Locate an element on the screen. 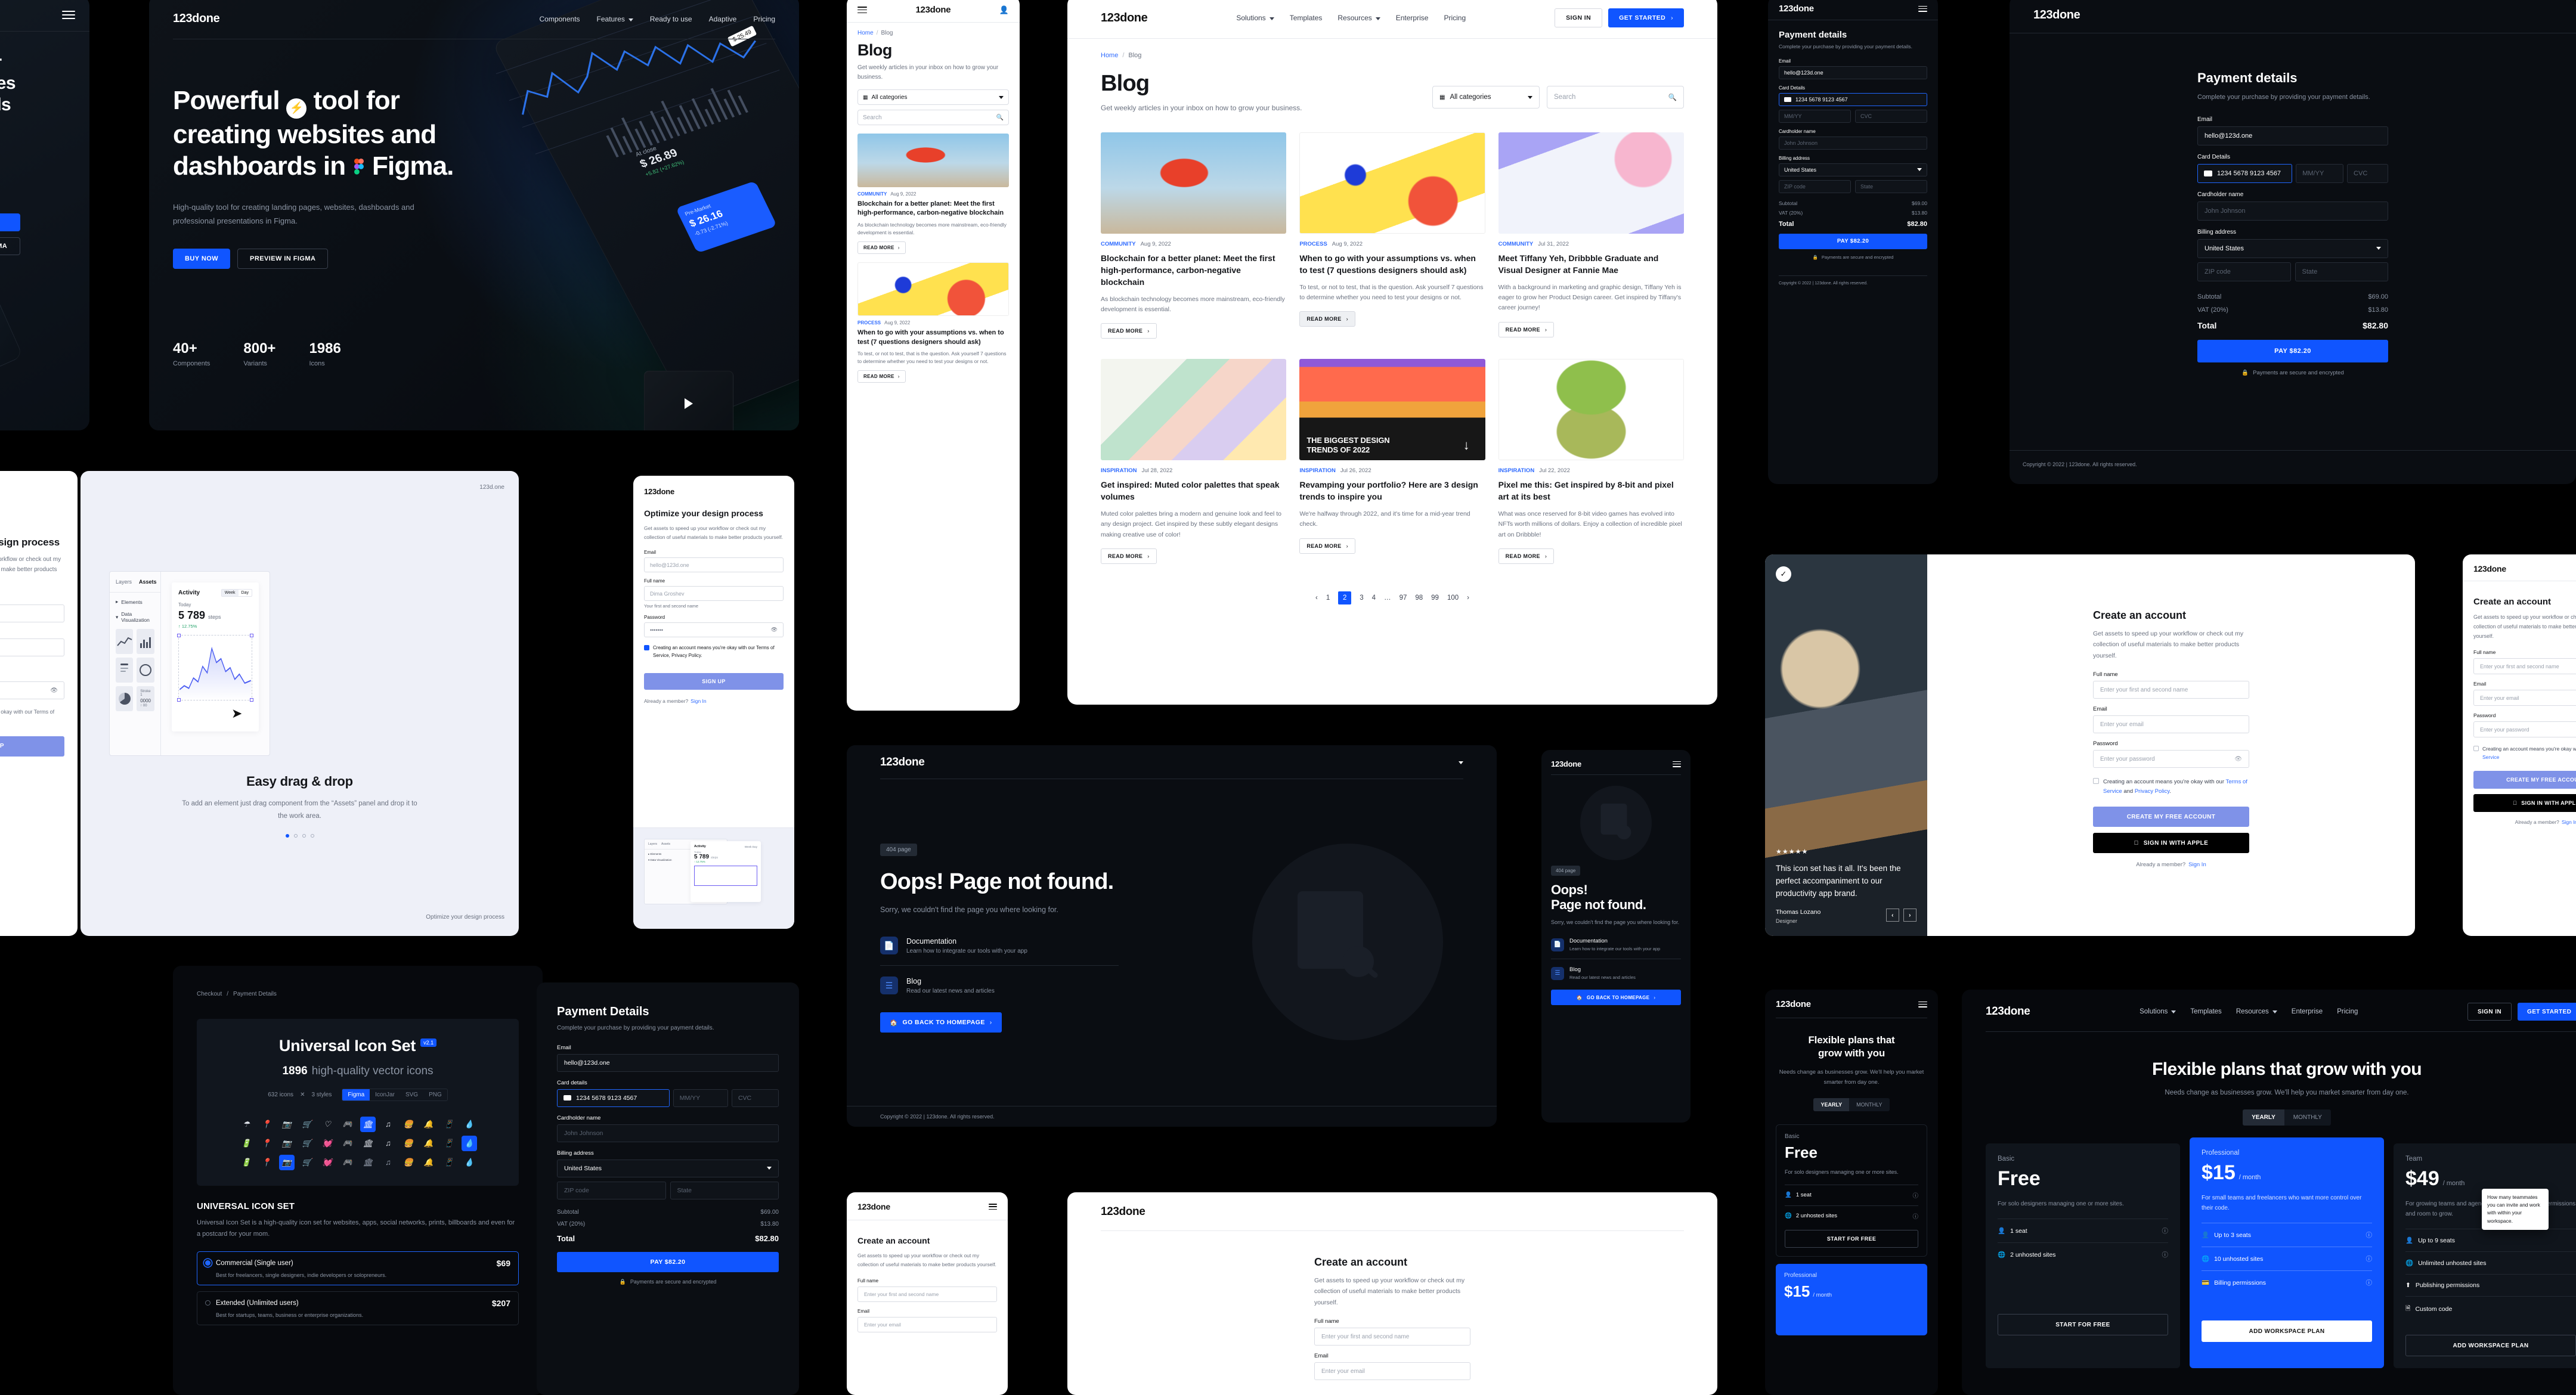 The image size is (2576, 1395). hero-preview-tile is located at coordinates (688, 401).